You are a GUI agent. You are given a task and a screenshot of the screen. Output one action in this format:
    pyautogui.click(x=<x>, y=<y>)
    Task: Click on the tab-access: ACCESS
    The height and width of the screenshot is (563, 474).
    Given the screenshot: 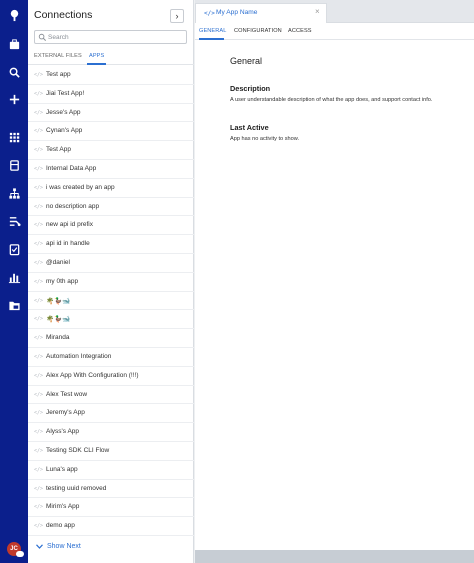 What is the action you would take?
    pyautogui.click(x=300, y=31)
    